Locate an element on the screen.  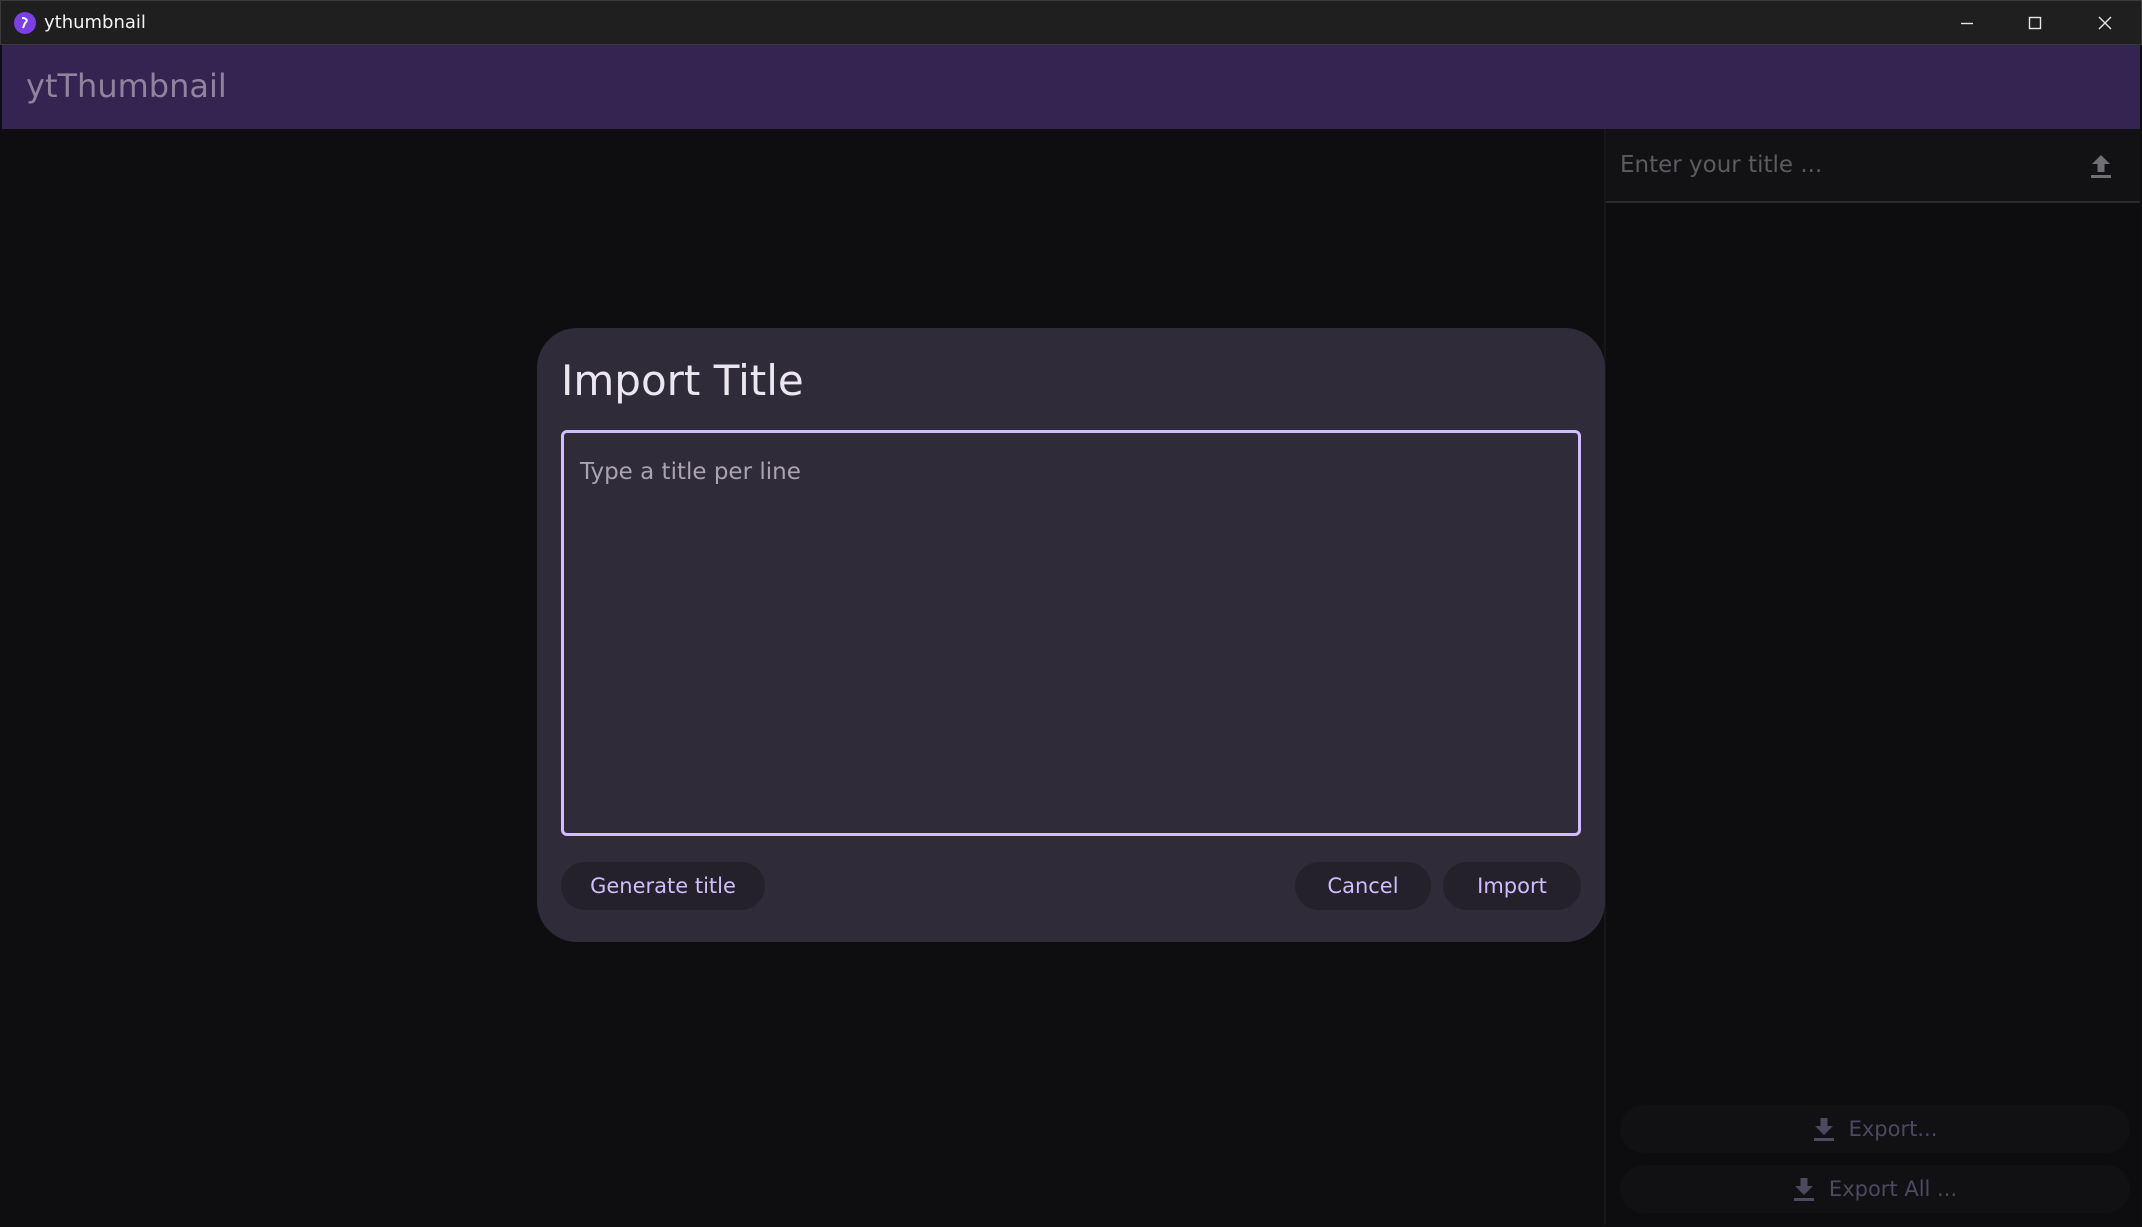
minimize-button is located at coordinates (1967, 23).